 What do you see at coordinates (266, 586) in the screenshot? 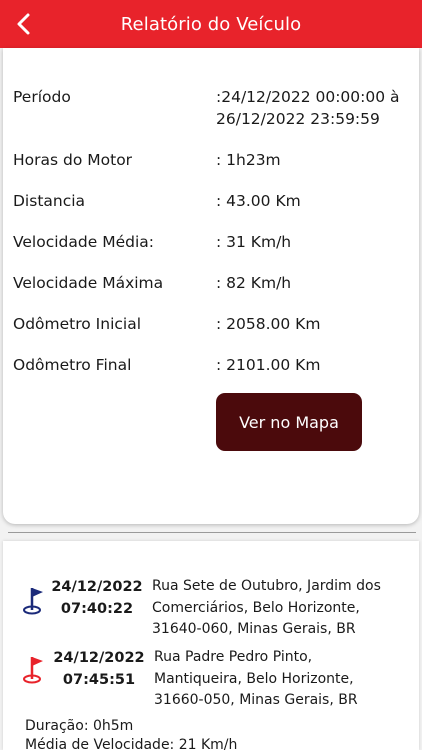
I see `address-line: Rua Sete de Outubro, Jardim dos` at bounding box center [266, 586].